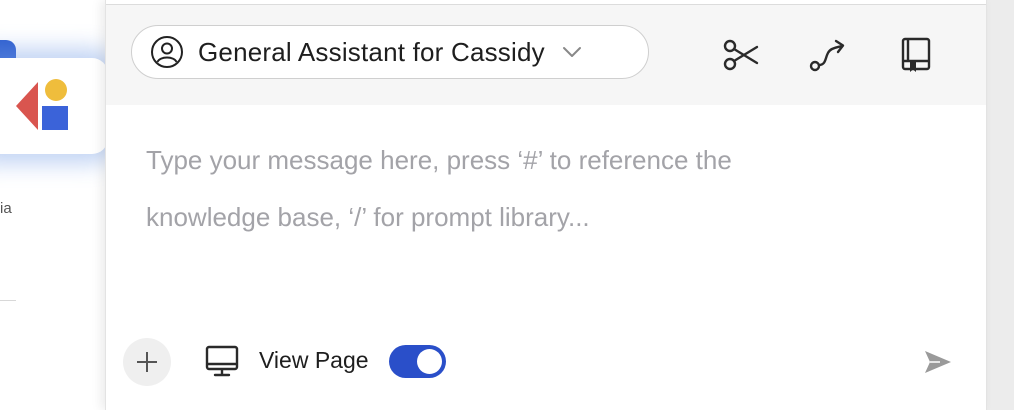  I want to click on view-page-toggle, so click(417, 361).